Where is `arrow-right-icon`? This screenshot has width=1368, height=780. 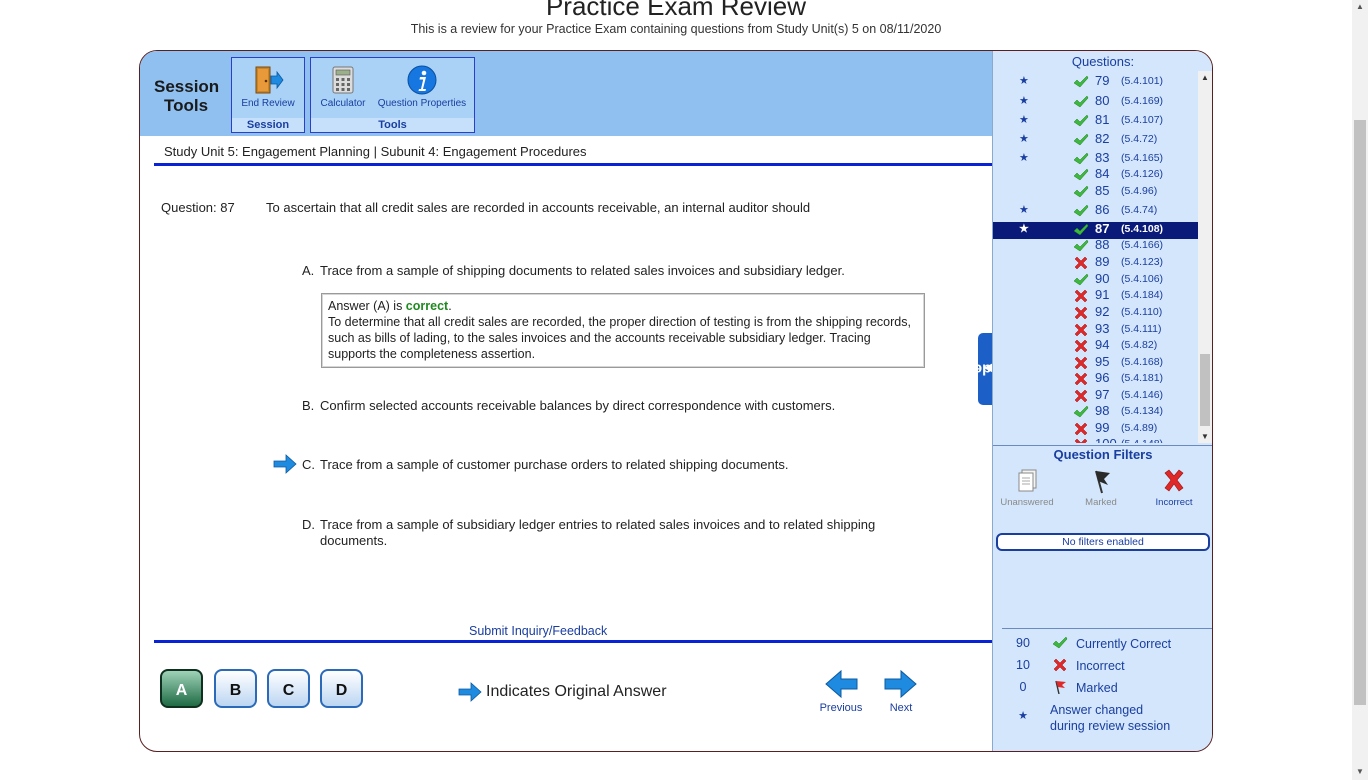
arrow-right-icon is located at coordinates (900, 684).